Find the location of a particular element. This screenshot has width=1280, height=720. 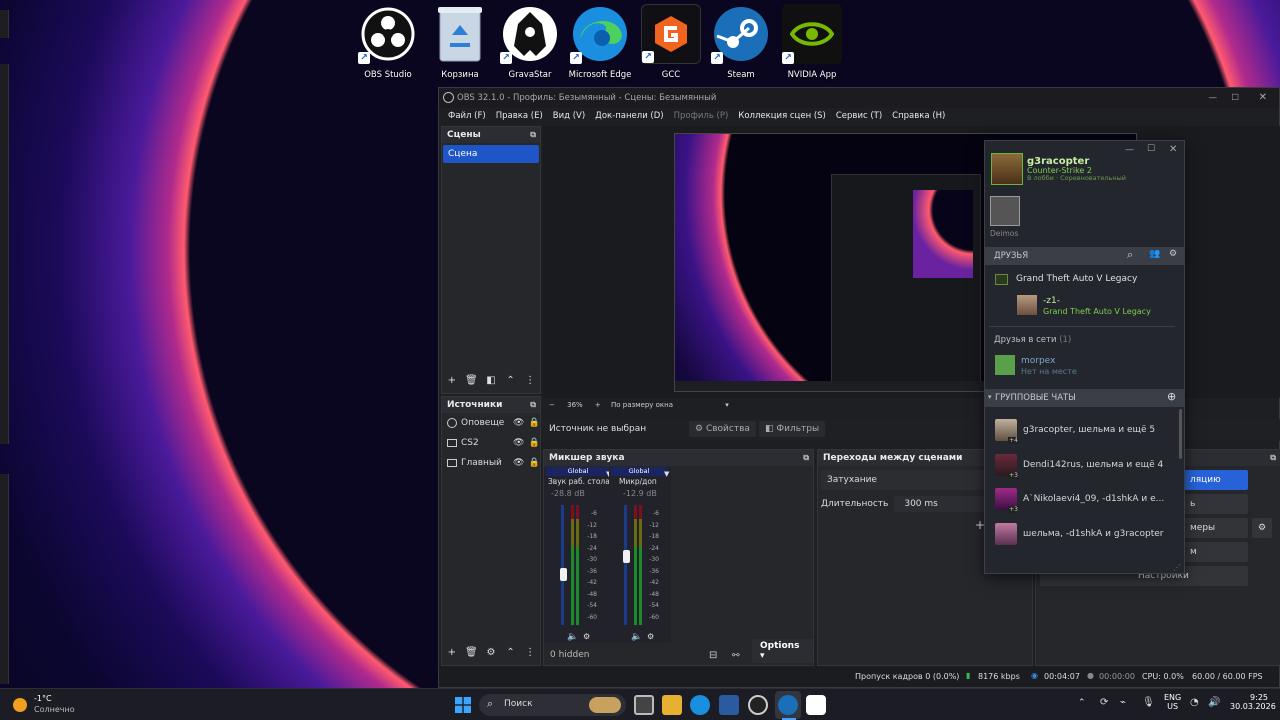

properties-button: ⚙ Свойства is located at coordinates (722, 429).